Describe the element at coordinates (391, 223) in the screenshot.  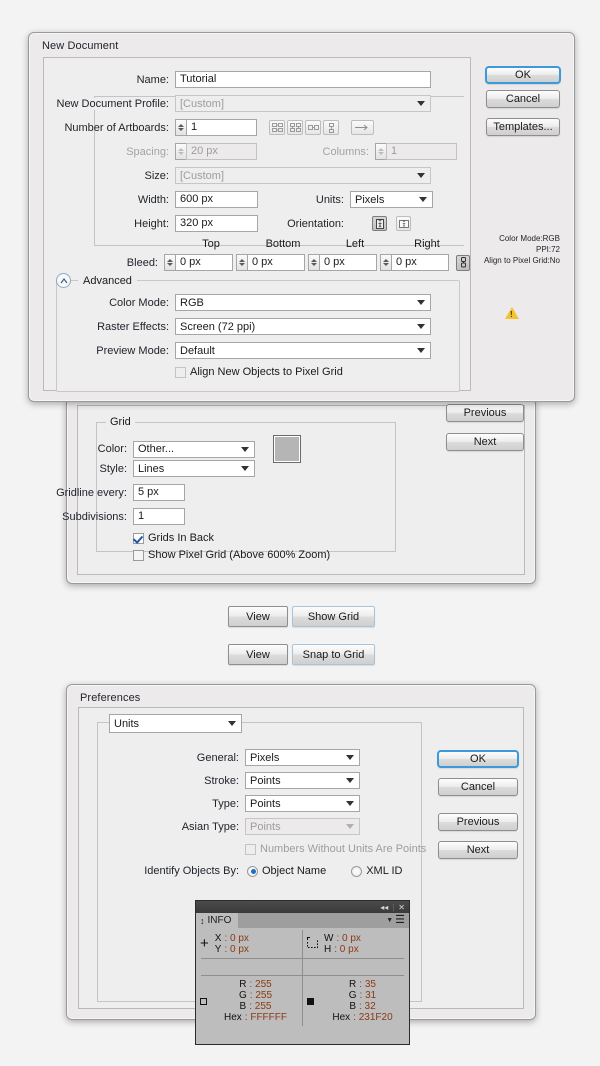
I see `orientation-group` at that location.